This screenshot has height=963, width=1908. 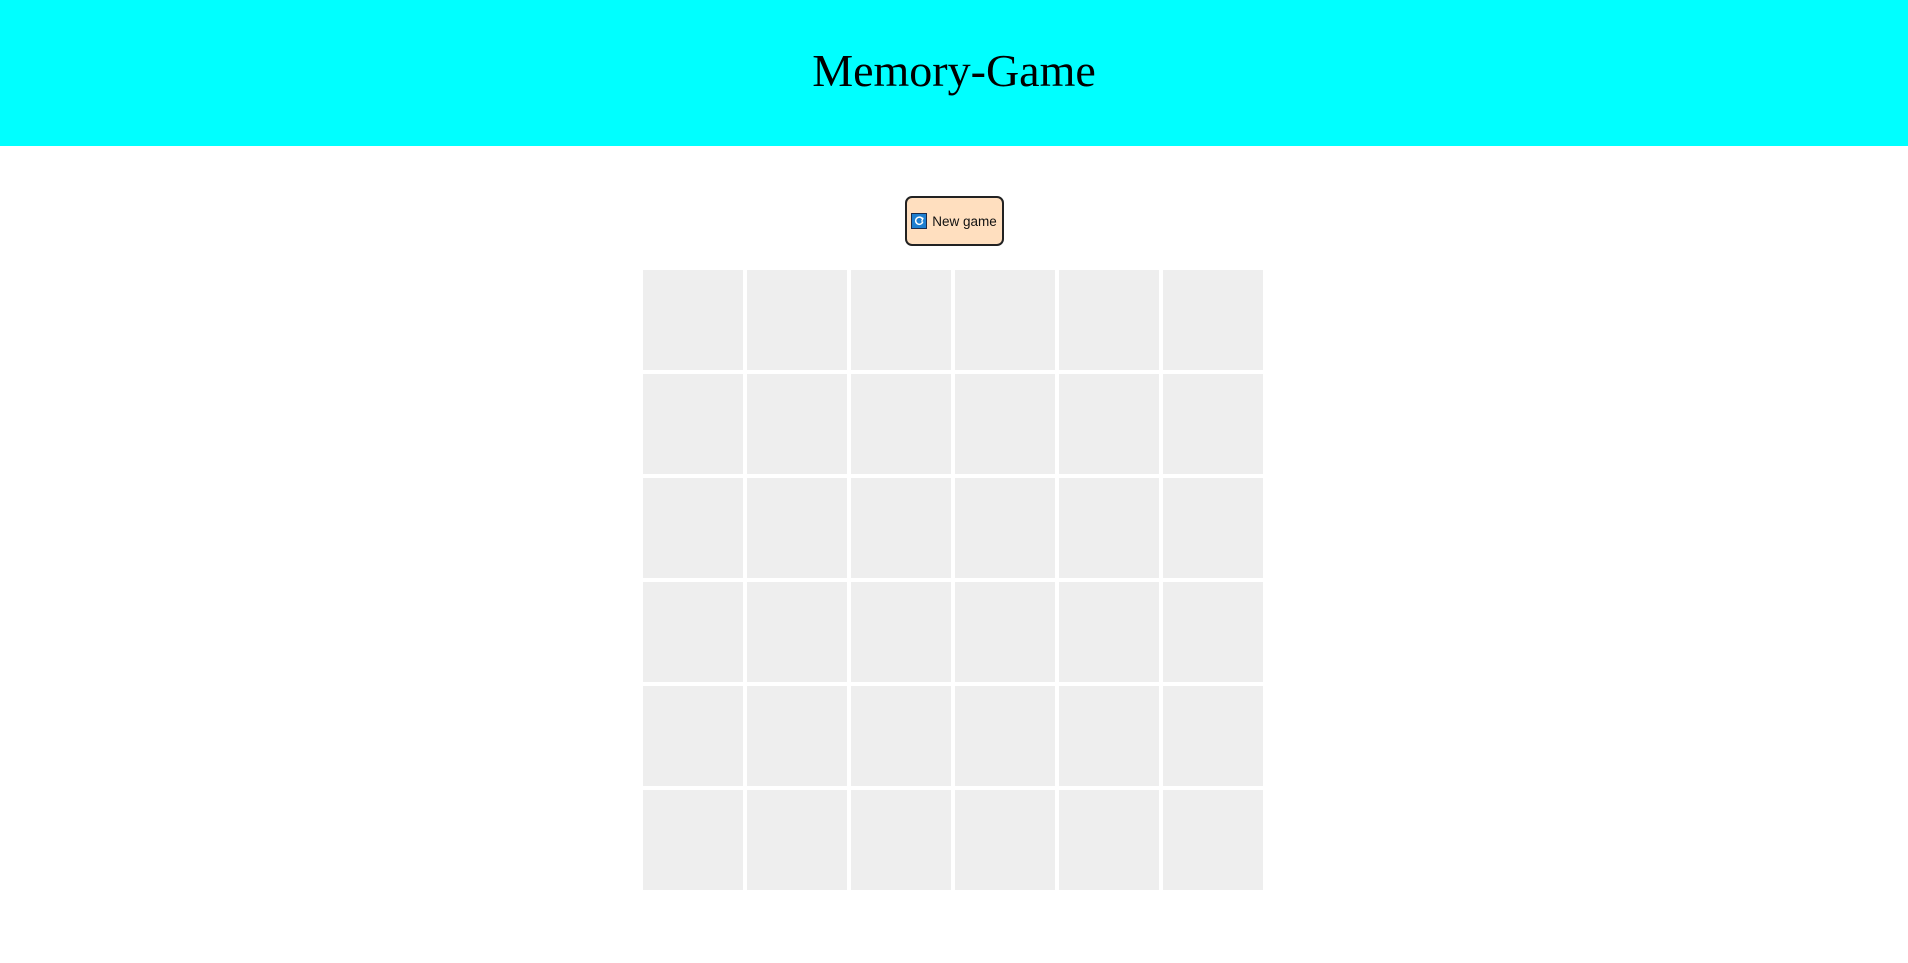 I want to click on new-game-button: New game, so click(x=954, y=221).